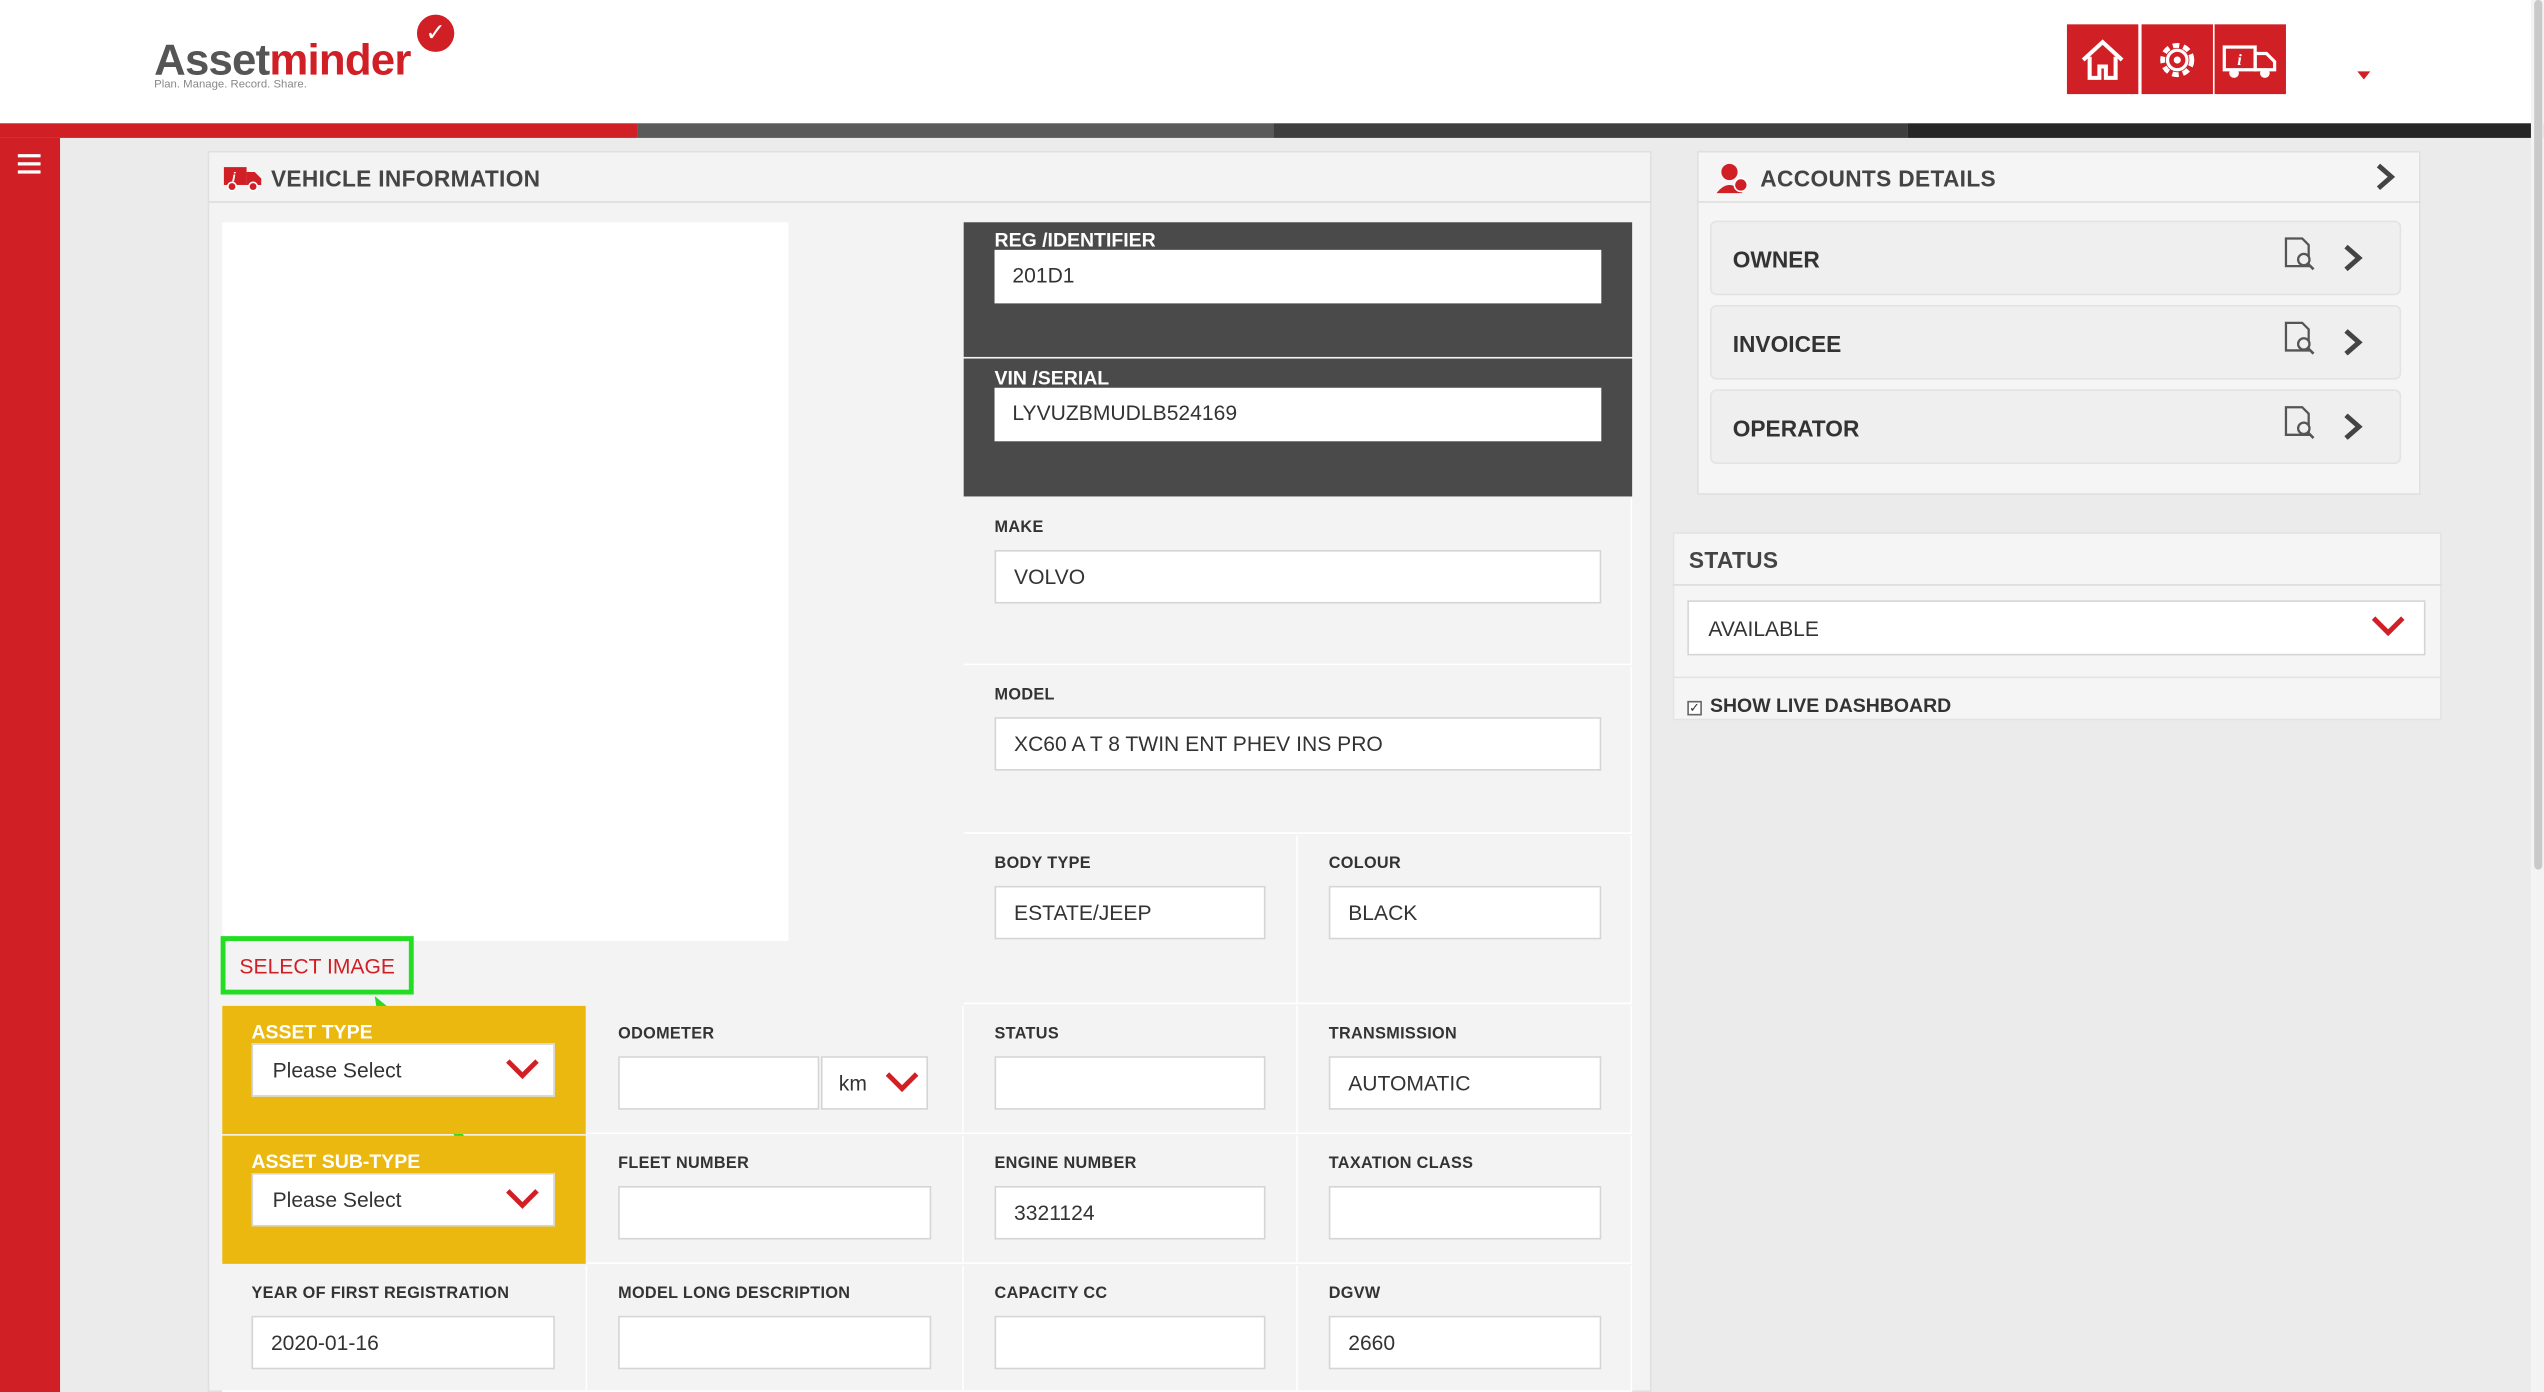 The width and height of the screenshot is (2544, 1392). I want to click on asset-subtype-select-value: Please Select, so click(337, 1199).